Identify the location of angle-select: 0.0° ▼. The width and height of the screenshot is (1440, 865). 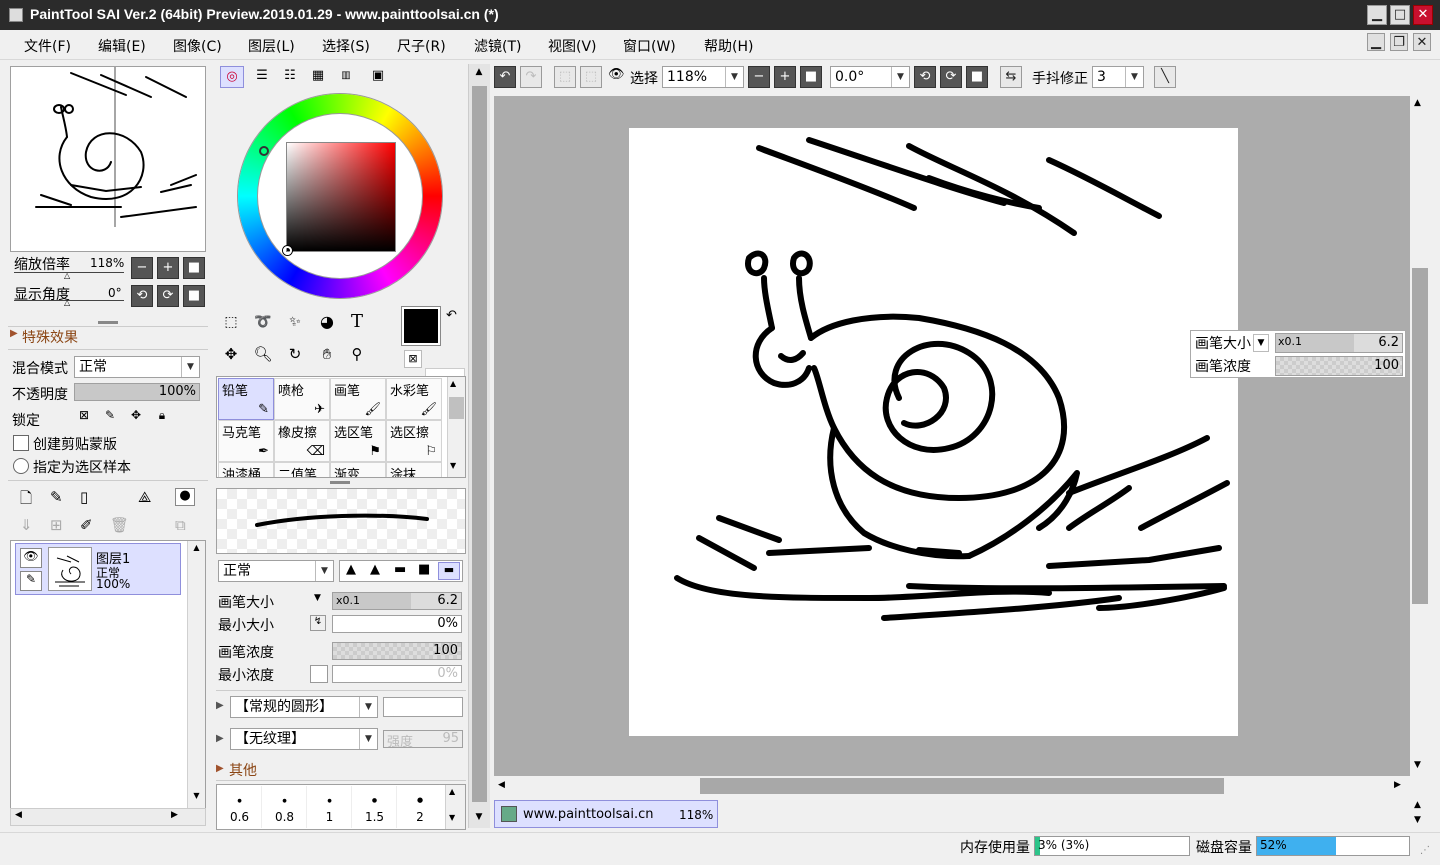
(870, 77).